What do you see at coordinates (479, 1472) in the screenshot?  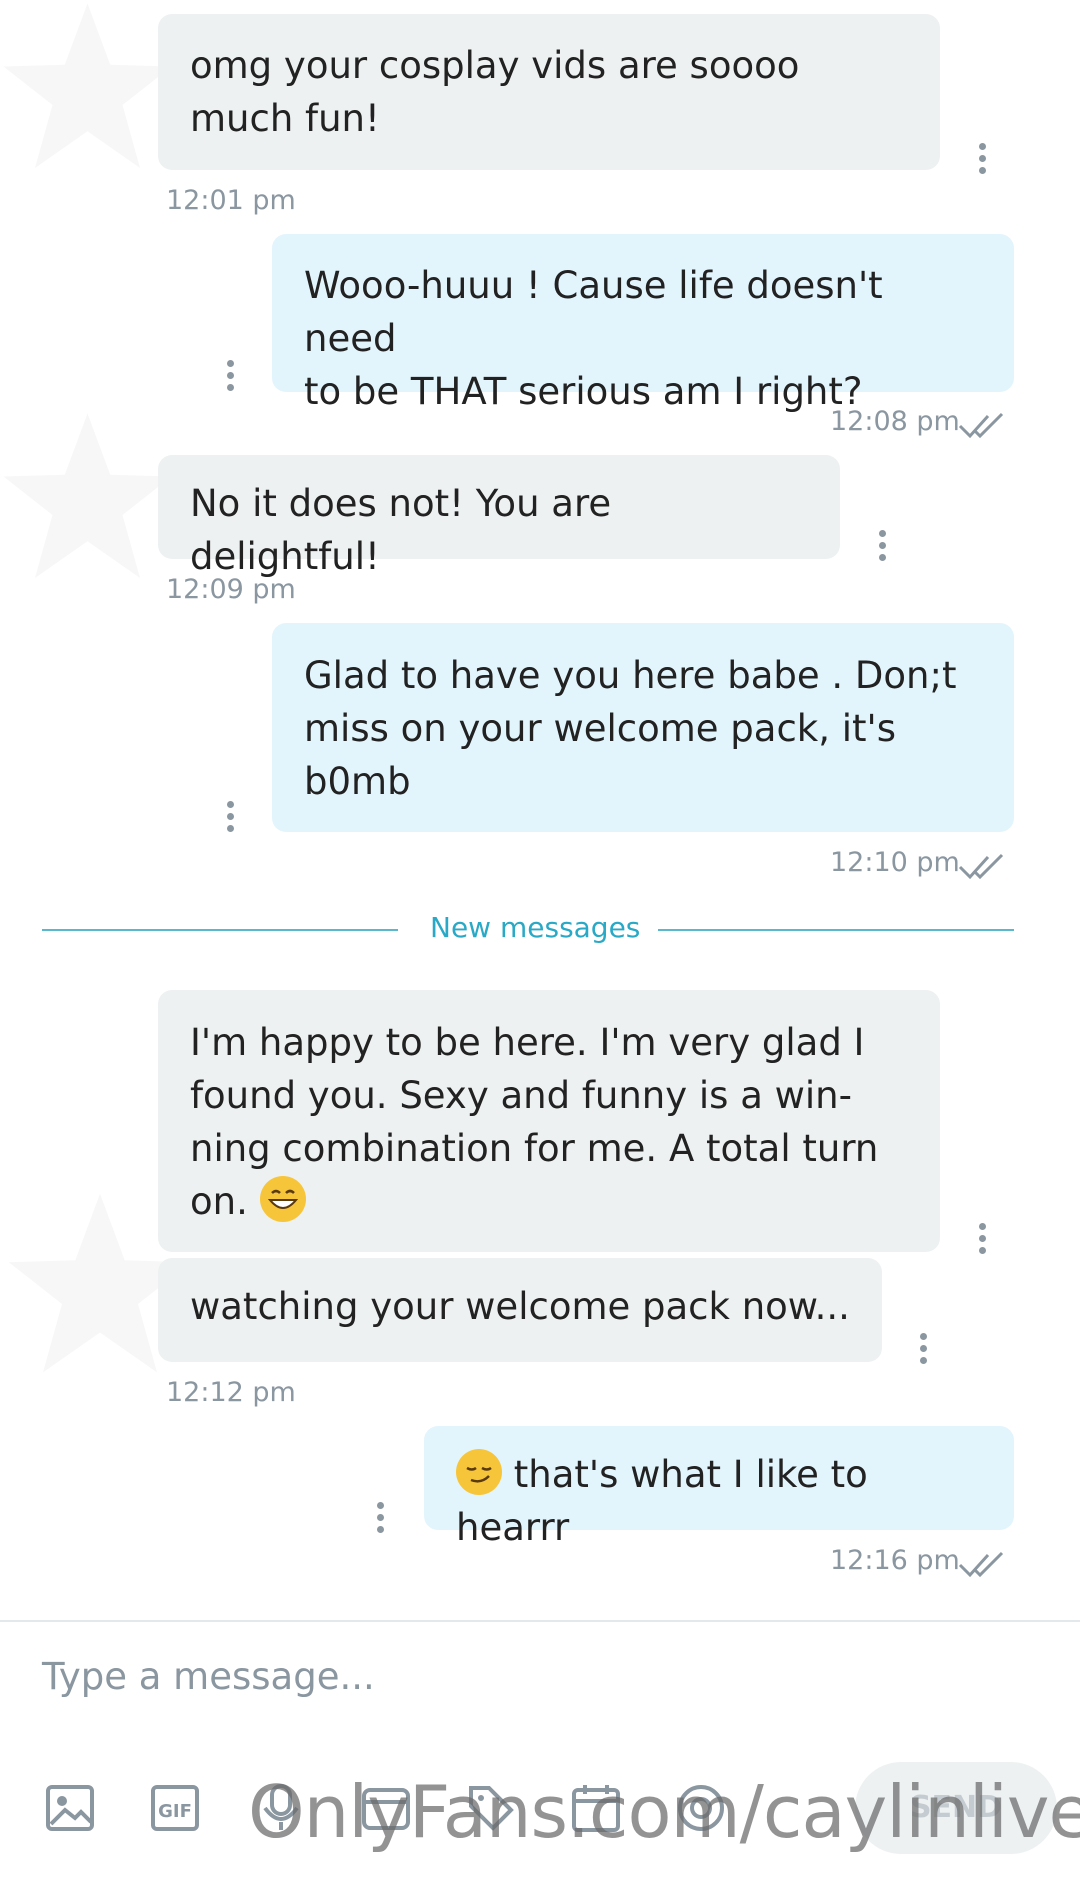 I see `smirking-face-emoji` at bounding box center [479, 1472].